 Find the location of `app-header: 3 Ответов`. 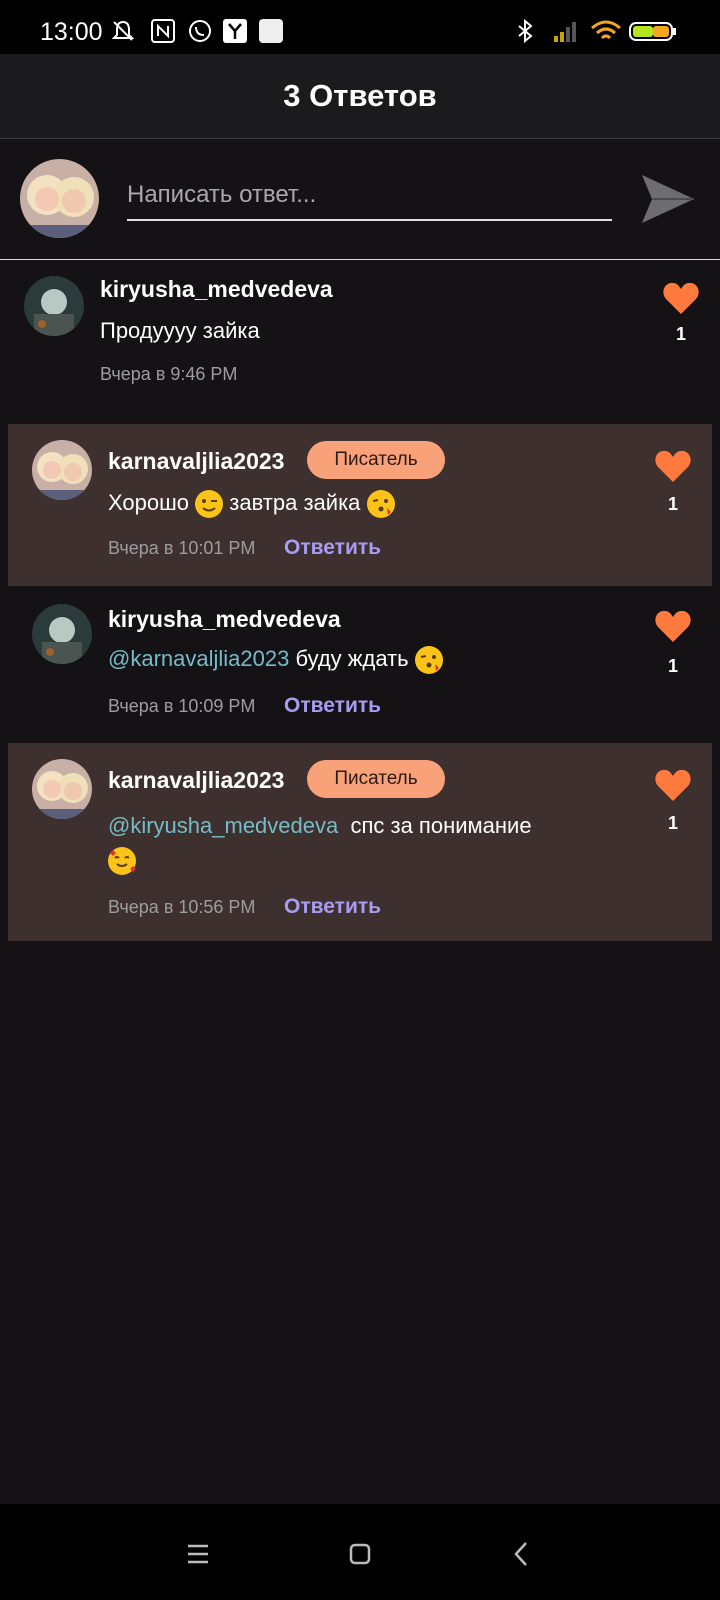

app-header: 3 Ответов is located at coordinates (360, 96).